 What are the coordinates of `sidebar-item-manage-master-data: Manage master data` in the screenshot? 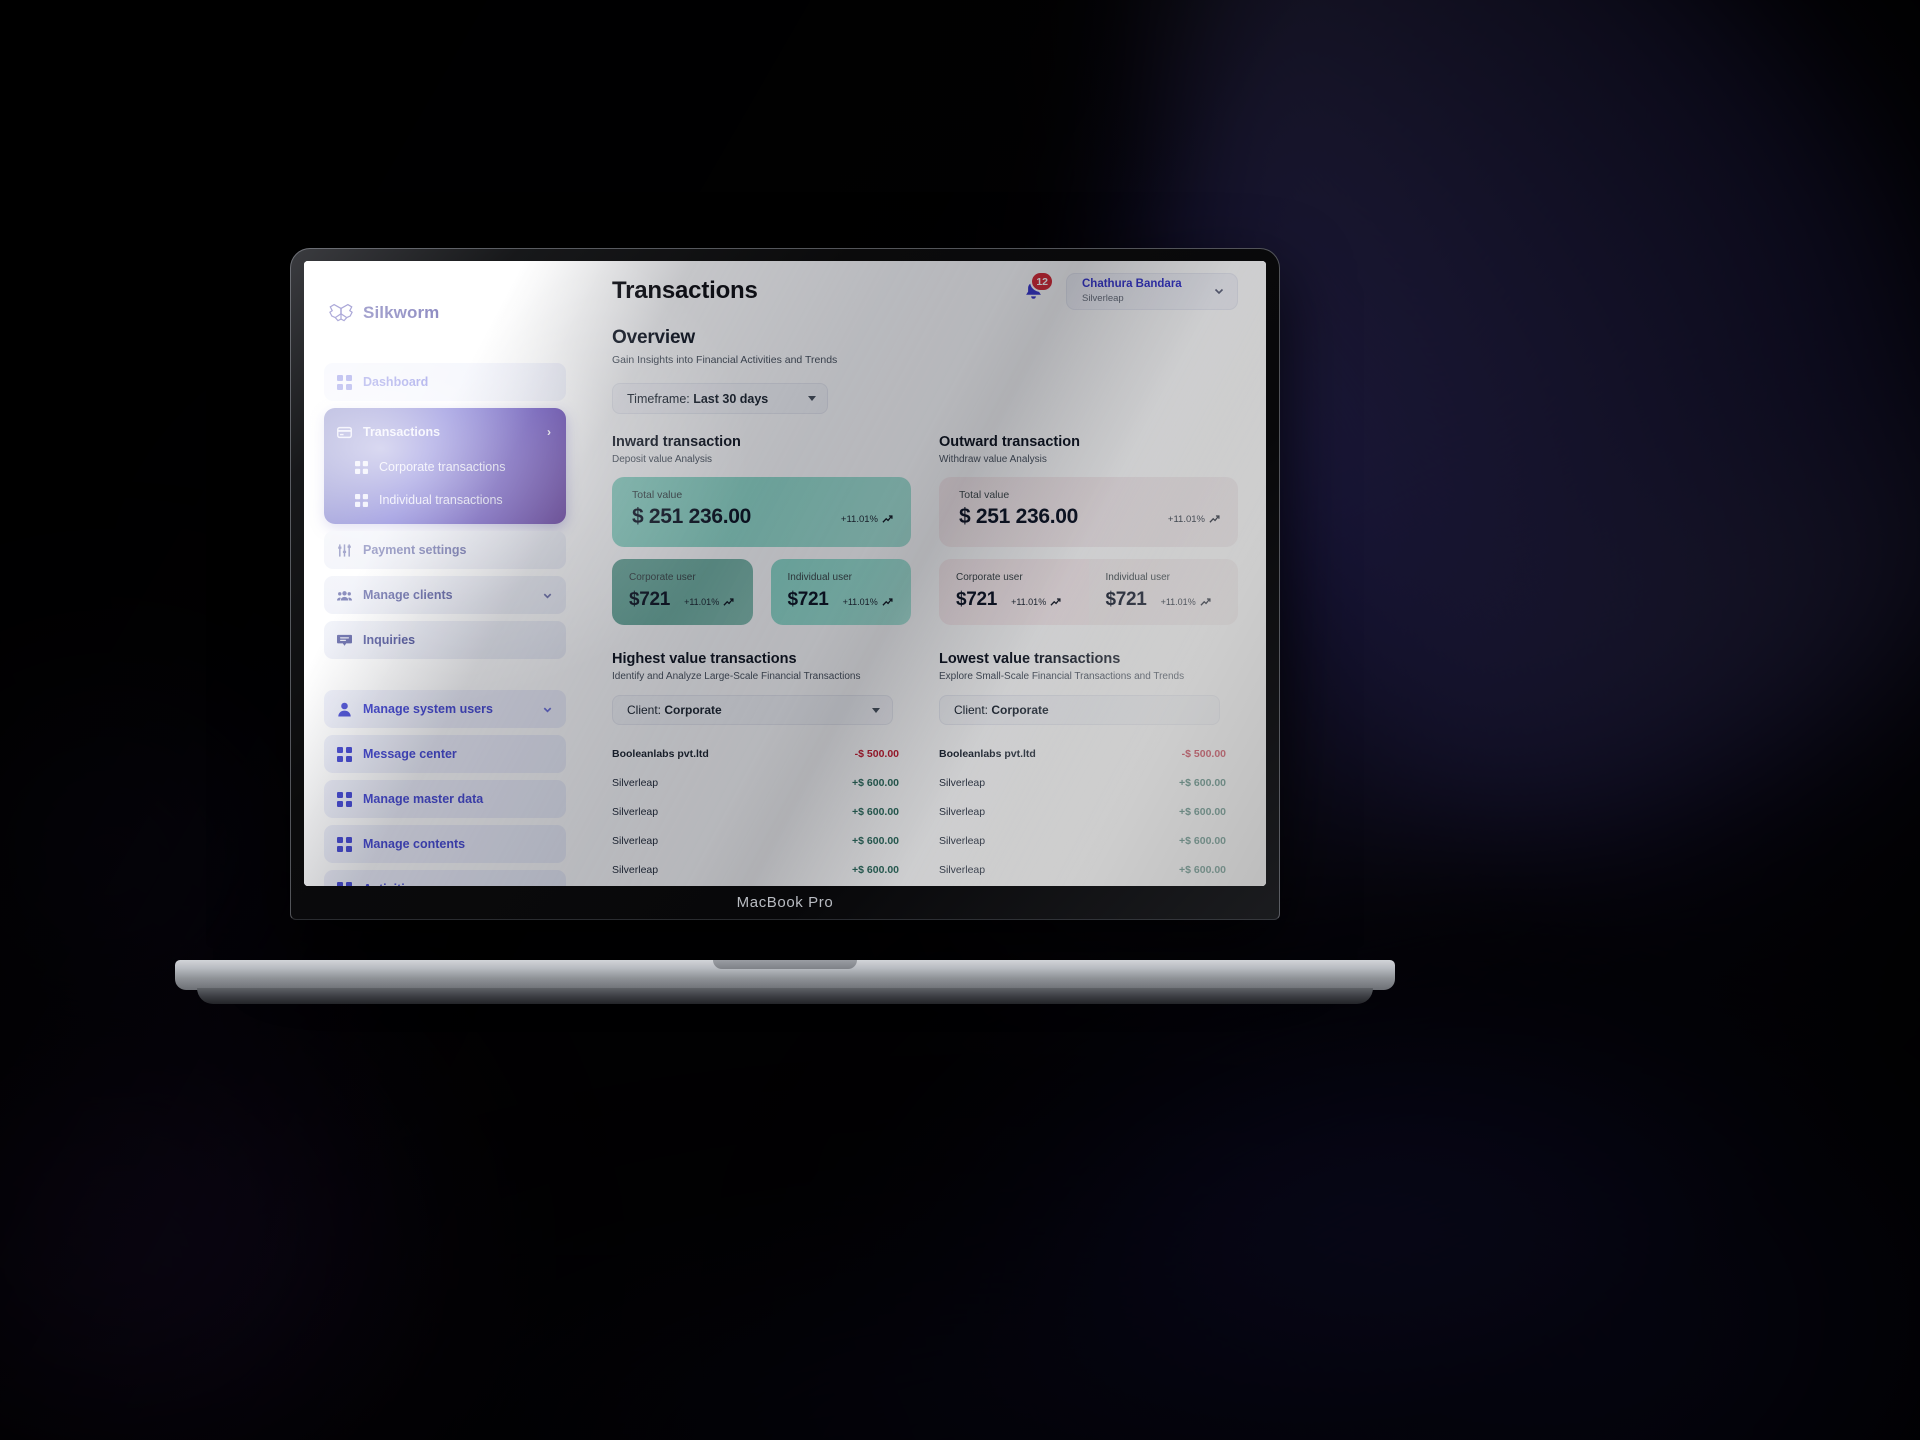 It's located at (445, 799).